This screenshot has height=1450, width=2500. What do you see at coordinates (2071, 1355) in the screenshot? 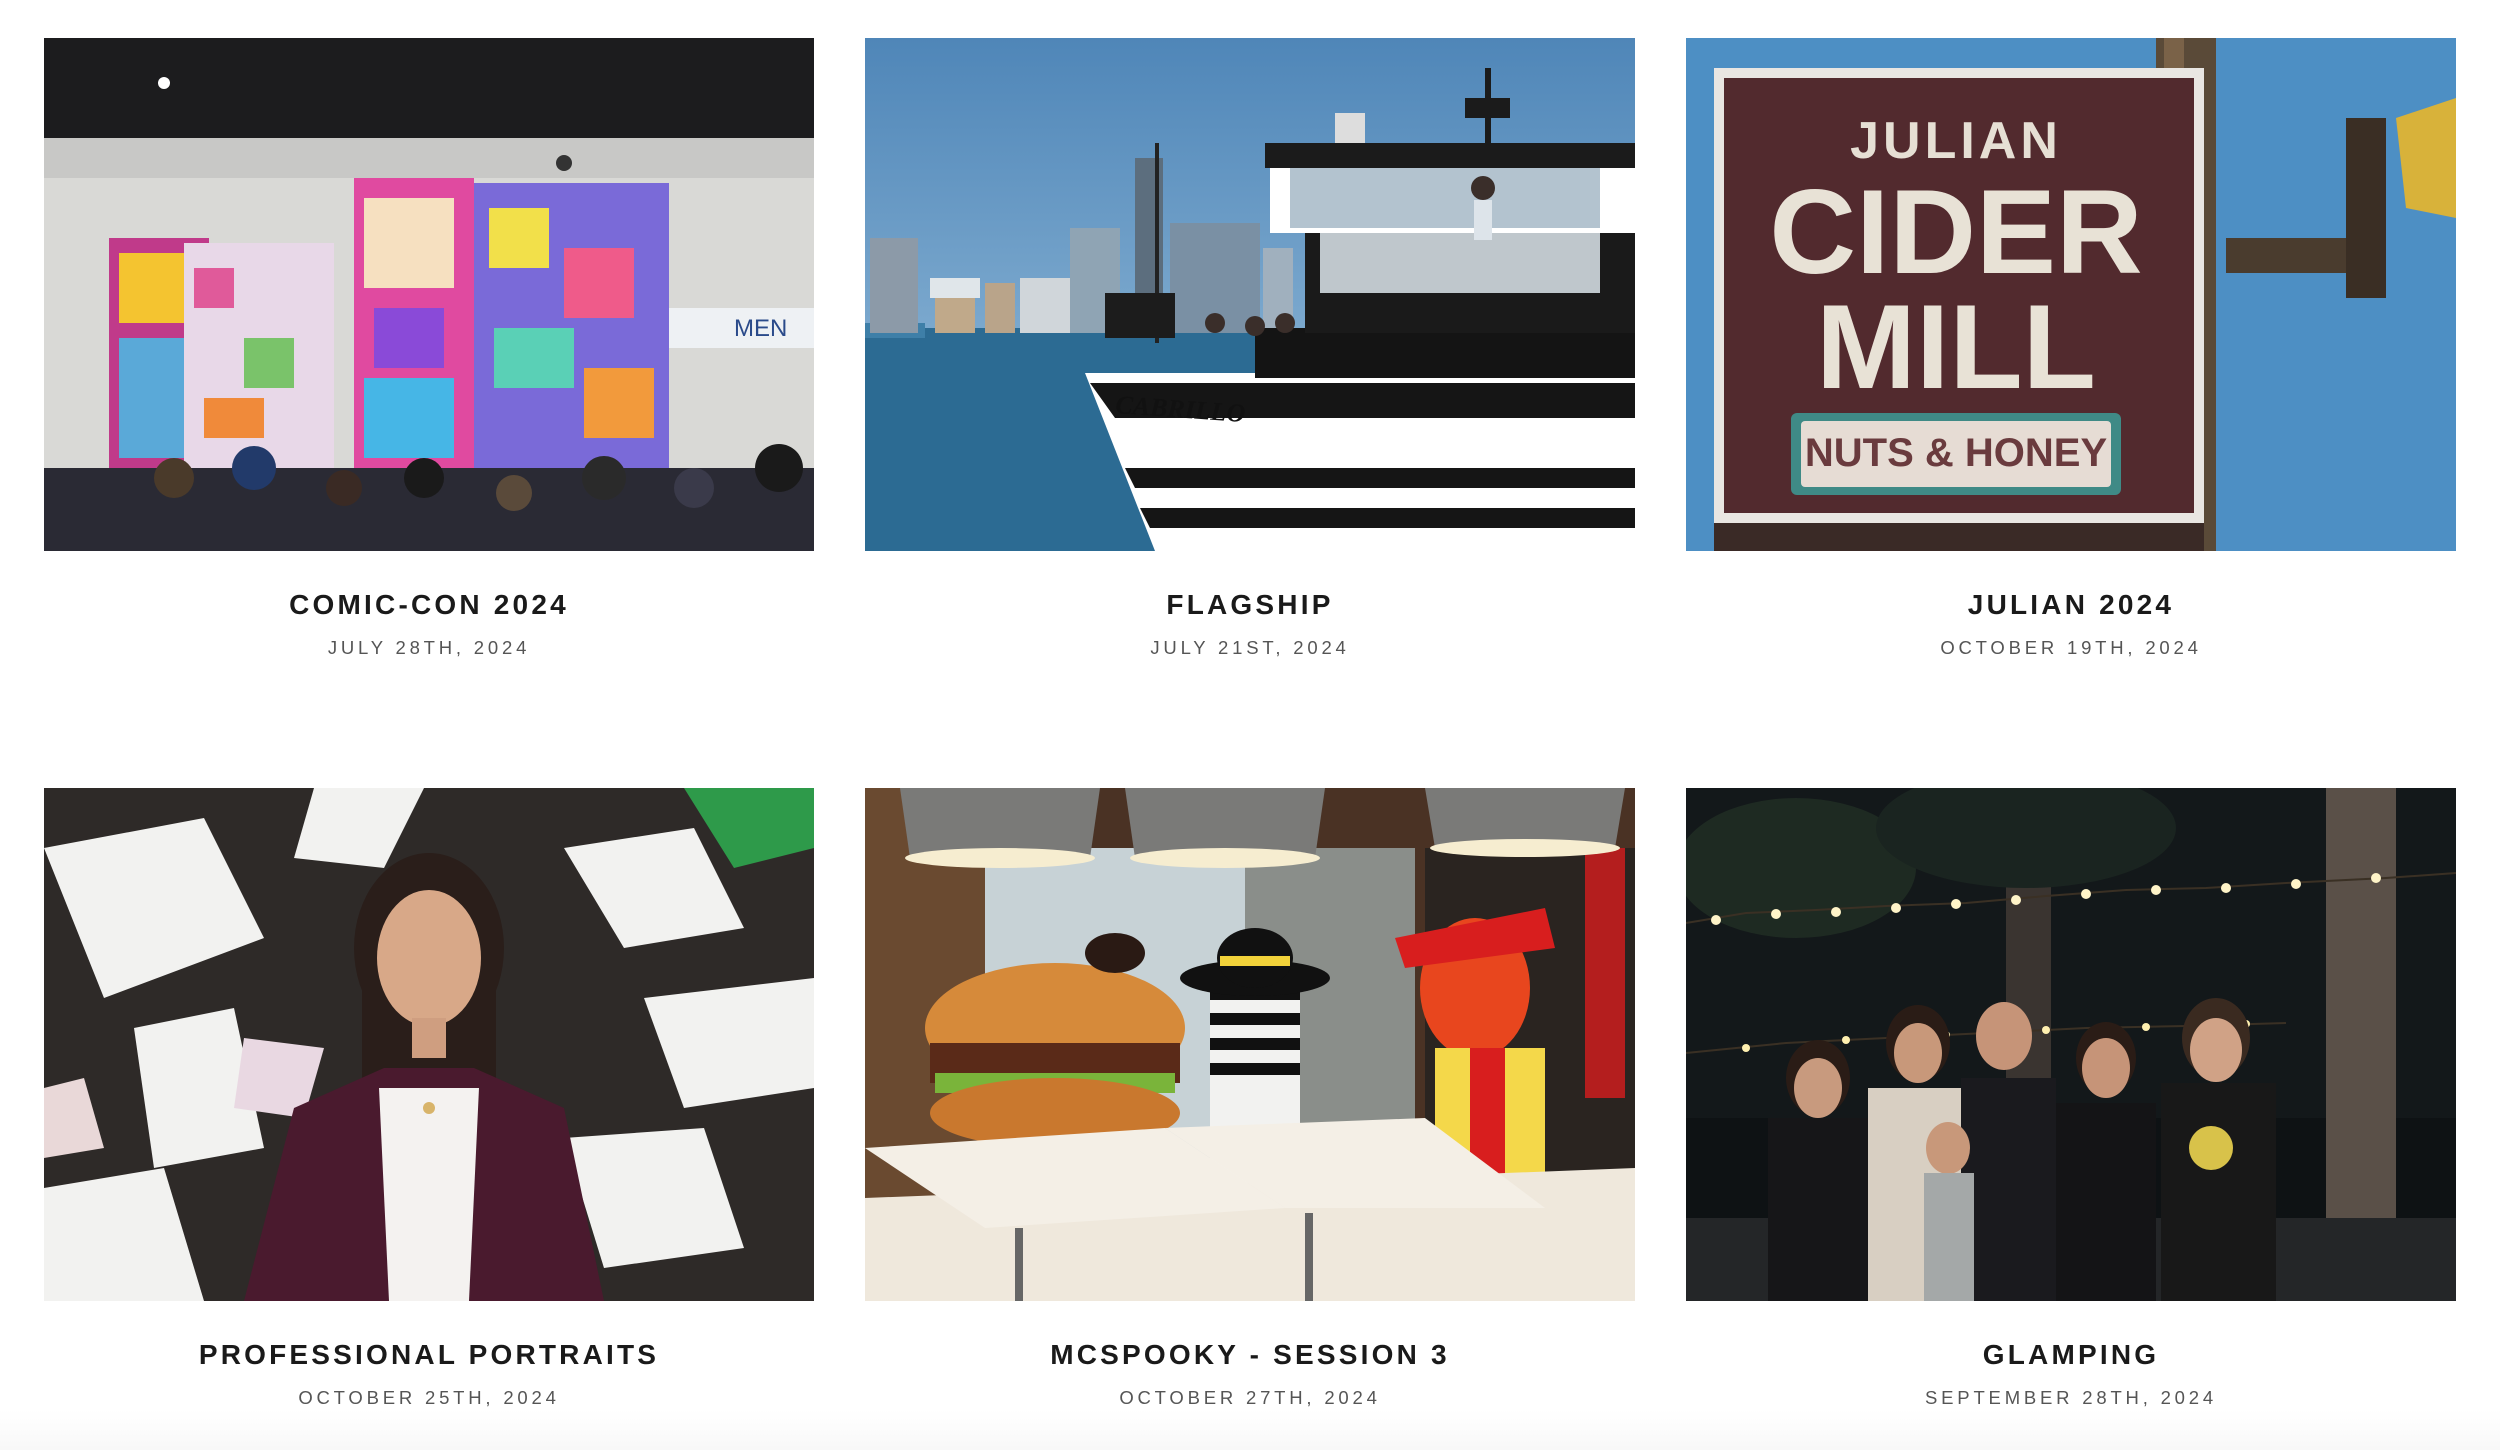
I see `glamping-title: GLAMPING` at bounding box center [2071, 1355].